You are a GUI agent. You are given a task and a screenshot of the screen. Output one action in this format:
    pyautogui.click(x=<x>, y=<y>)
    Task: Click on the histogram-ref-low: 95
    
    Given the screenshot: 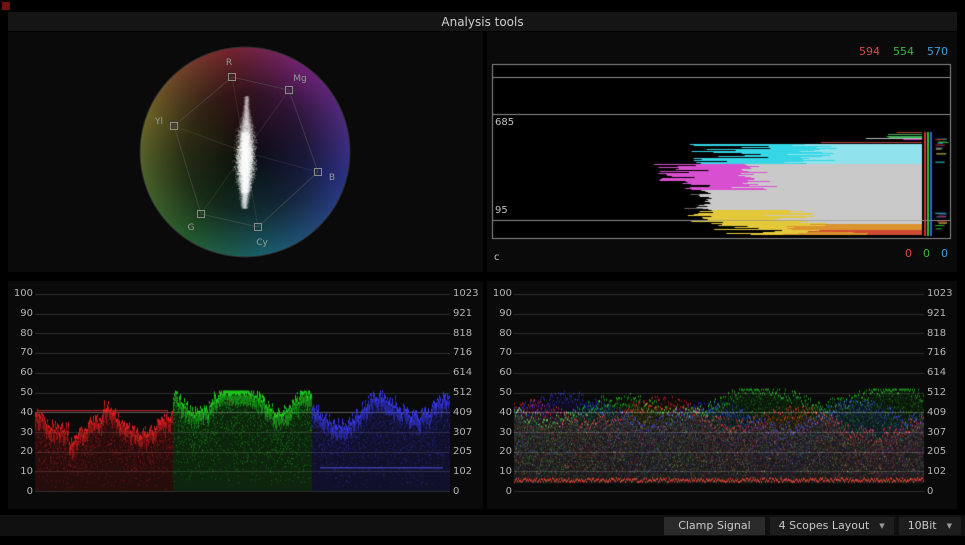 What is the action you would take?
    pyautogui.click(x=501, y=210)
    